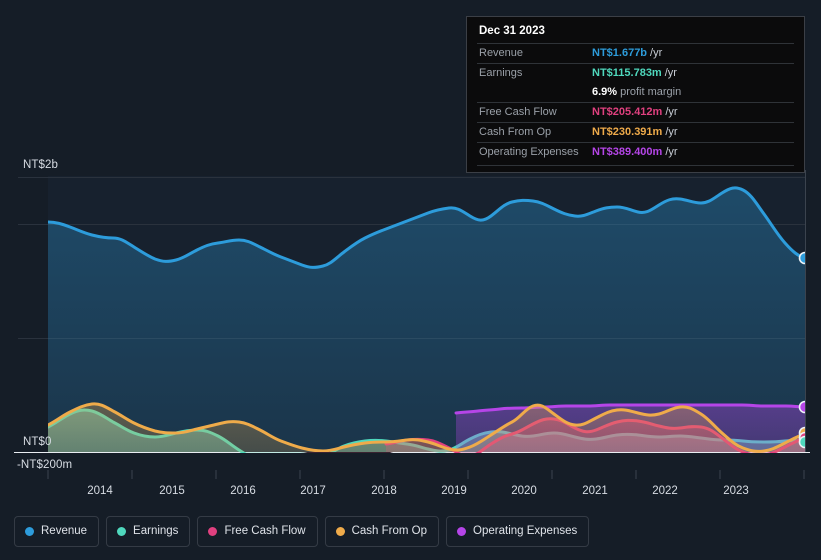 This screenshot has height=560, width=821. I want to click on tooltip-label-revenue: Revenue, so click(501, 53).